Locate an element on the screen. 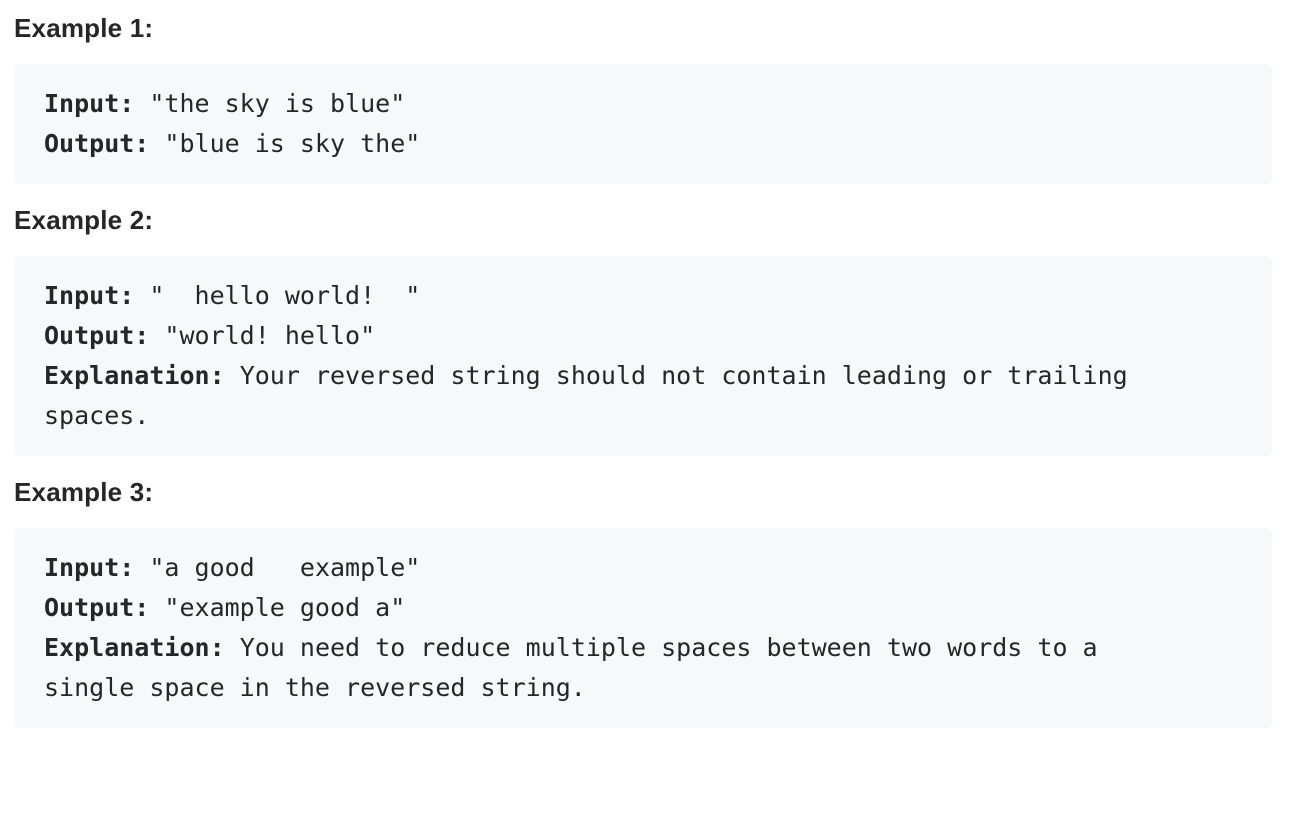 This screenshot has height=814, width=1294. input-value: "a good example" is located at coordinates (285, 567).